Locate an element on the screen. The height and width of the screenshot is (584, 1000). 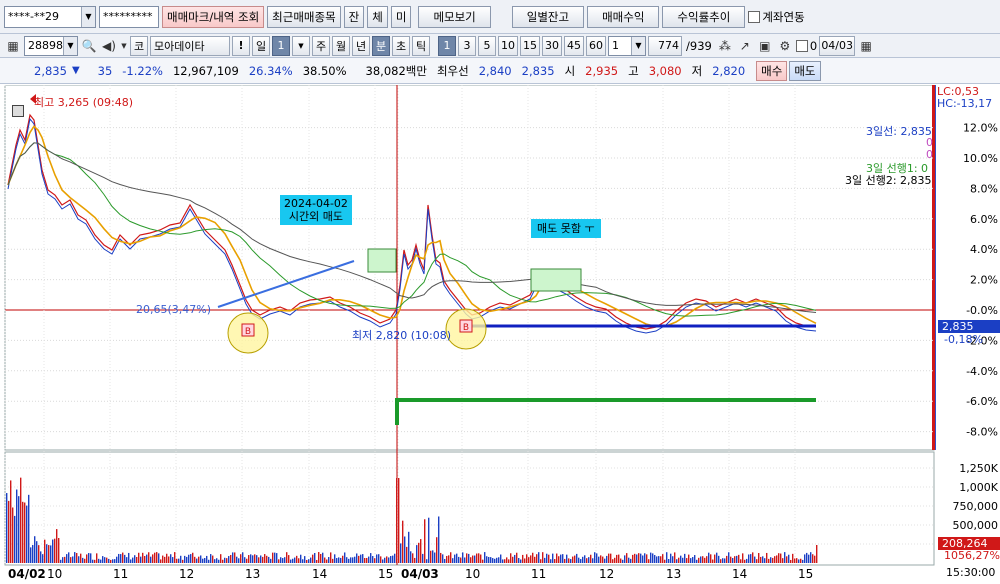
minute-3: 3 is located at coordinates (467, 45).